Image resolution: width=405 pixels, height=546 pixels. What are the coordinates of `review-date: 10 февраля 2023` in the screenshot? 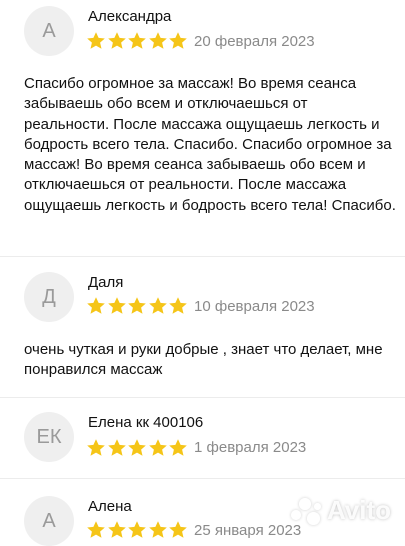 It's located at (254, 306).